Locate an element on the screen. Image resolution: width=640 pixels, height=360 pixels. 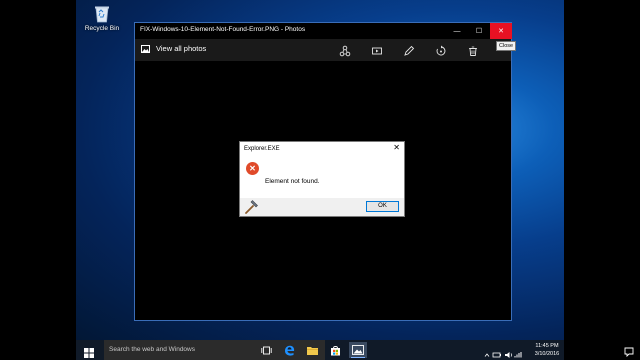
edit-icon is located at coordinates (409, 50).